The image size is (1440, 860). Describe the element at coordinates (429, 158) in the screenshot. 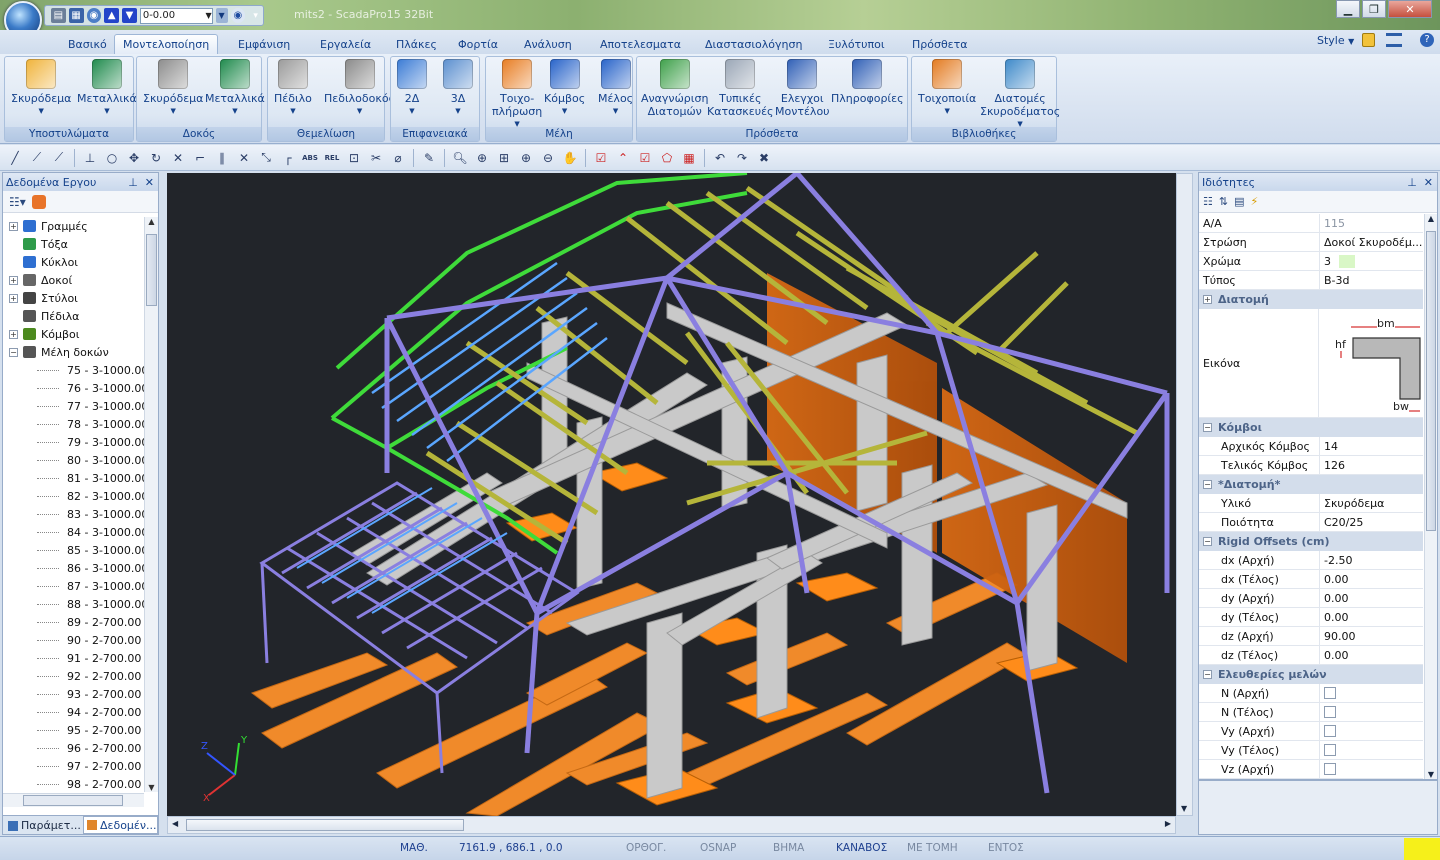

I see `pen-icon: ✎` at that location.